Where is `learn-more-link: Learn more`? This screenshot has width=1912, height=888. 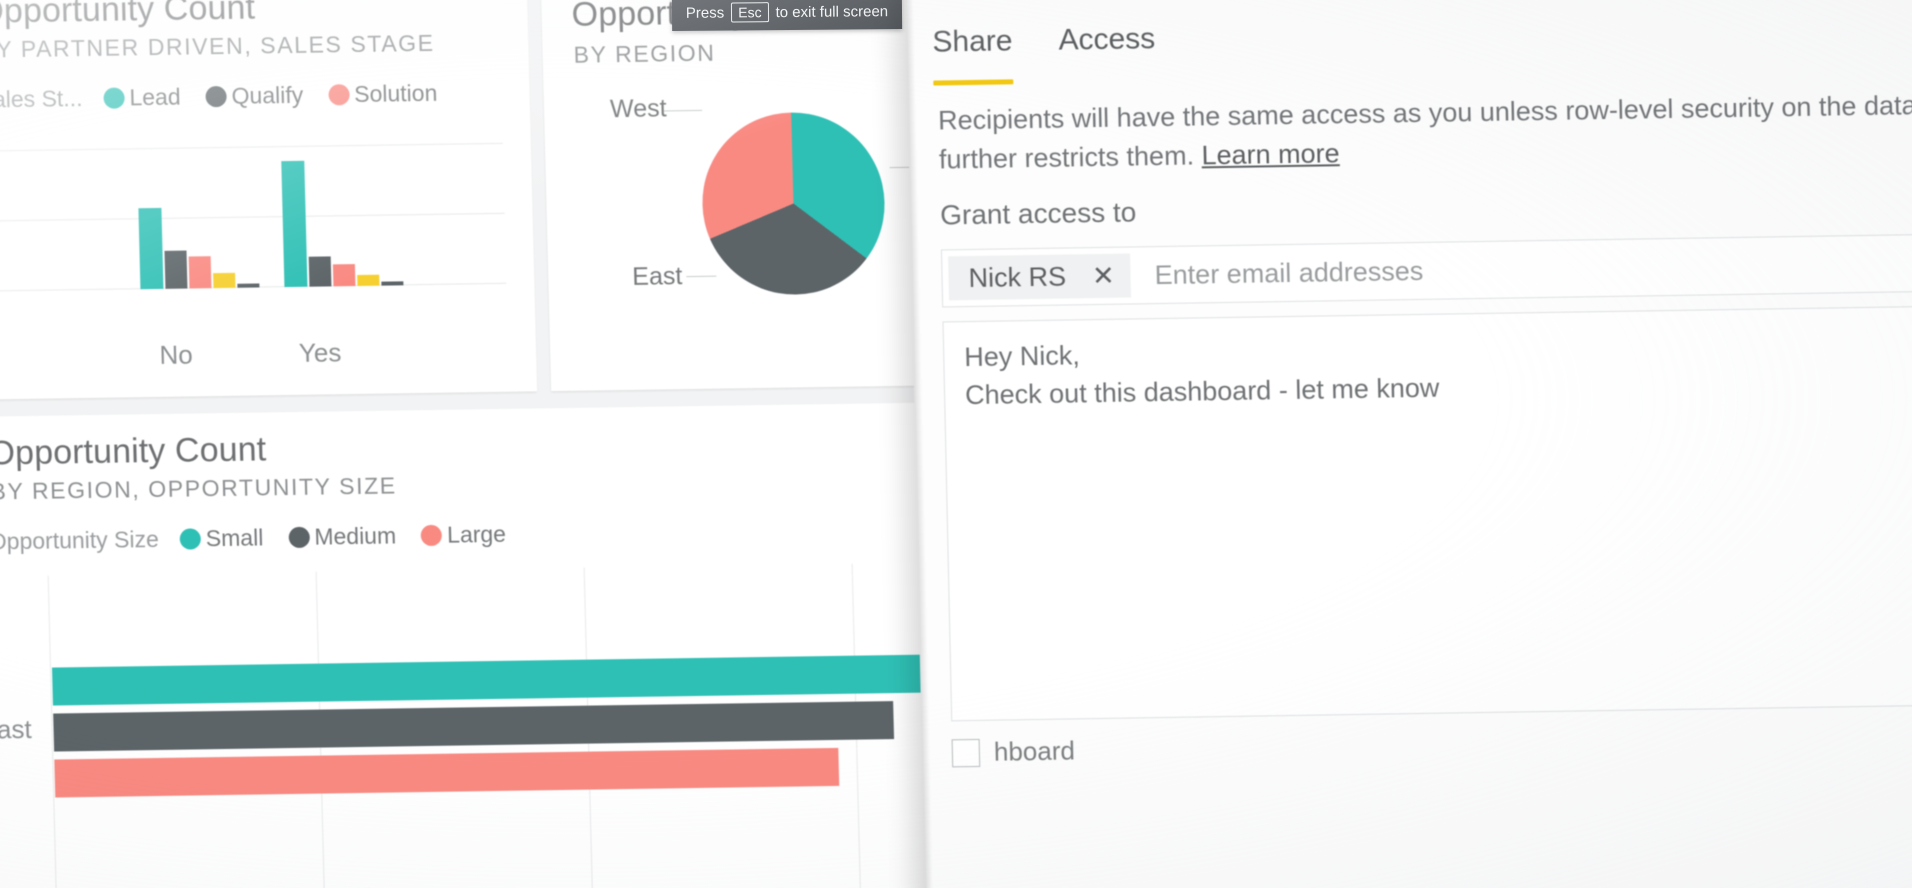
learn-more-link: Learn more is located at coordinates (1270, 154).